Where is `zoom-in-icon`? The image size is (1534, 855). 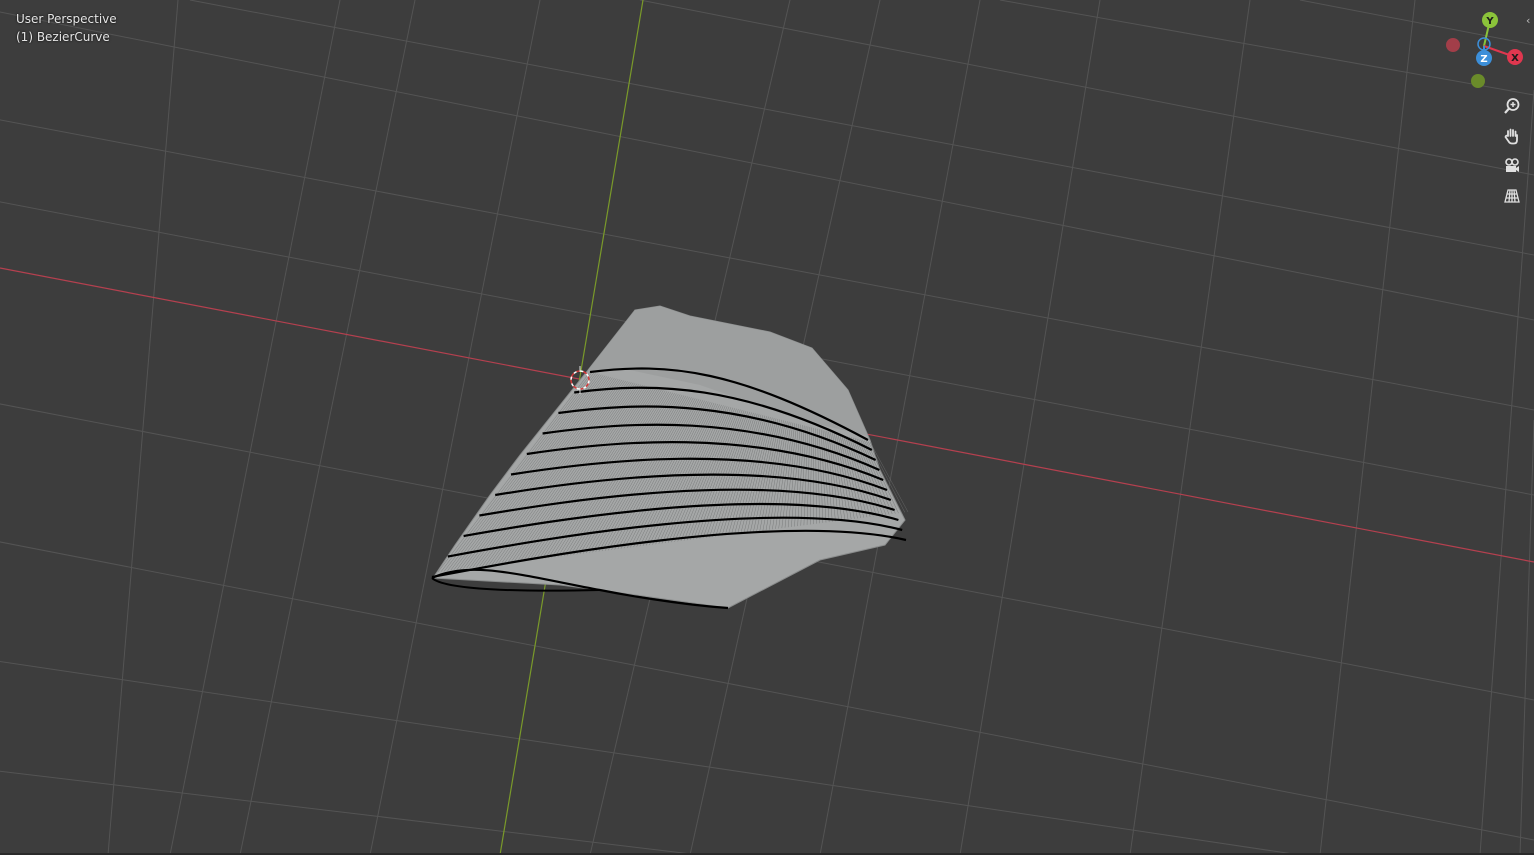 zoom-in-icon is located at coordinates (1512, 106).